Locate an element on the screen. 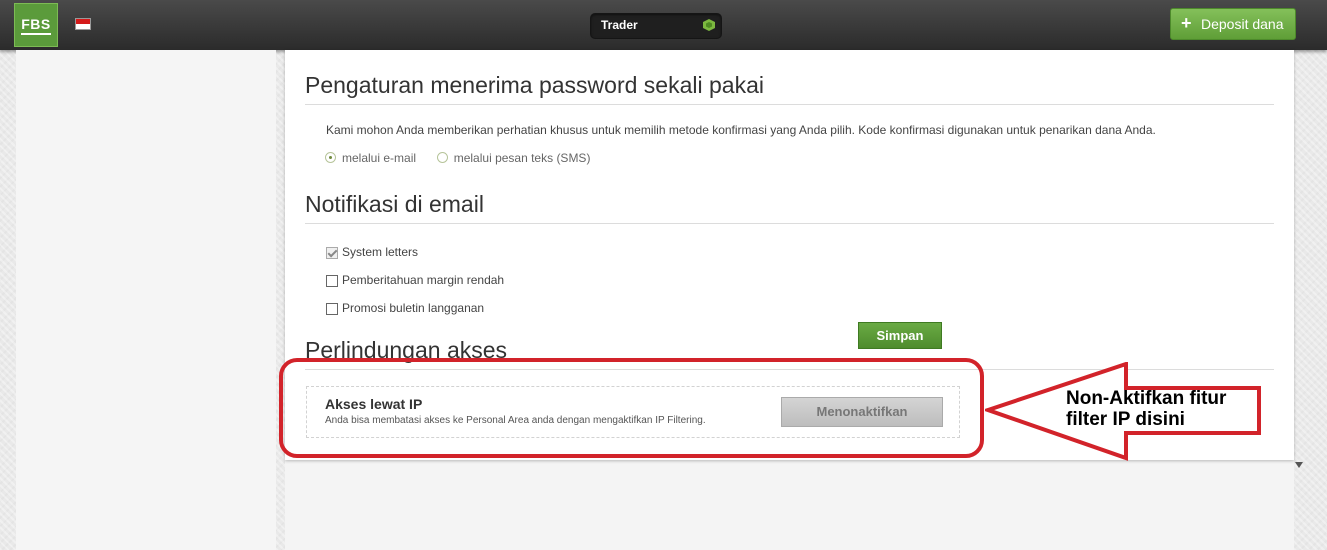 This screenshot has width=1327, height=550. logo-text: FBS is located at coordinates (36, 25).